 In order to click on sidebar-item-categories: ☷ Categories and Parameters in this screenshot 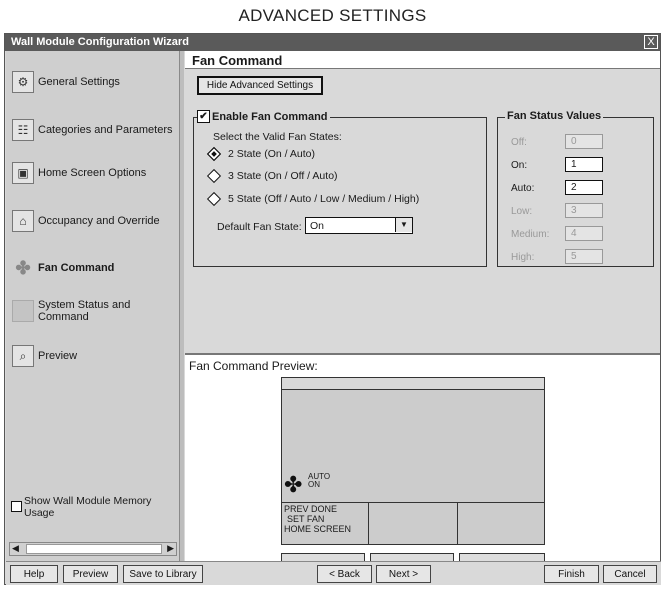, I will do `click(92, 130)`.